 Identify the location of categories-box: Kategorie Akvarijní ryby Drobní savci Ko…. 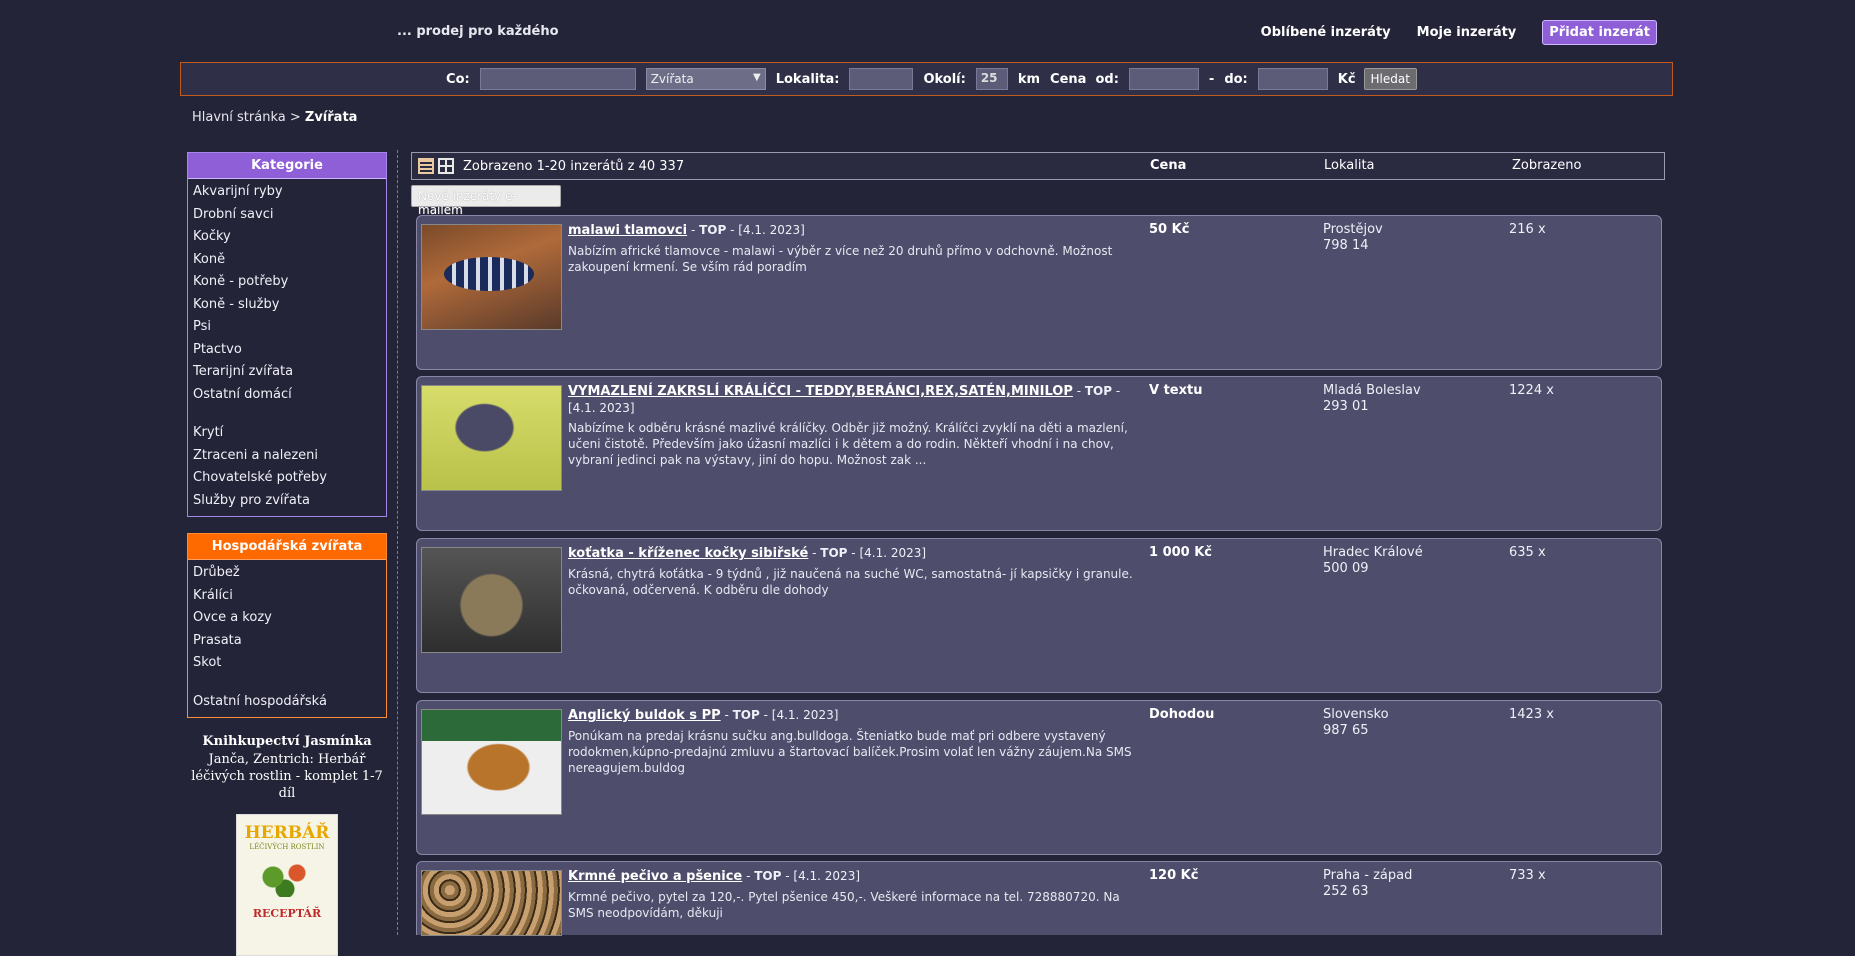
(287, 334).